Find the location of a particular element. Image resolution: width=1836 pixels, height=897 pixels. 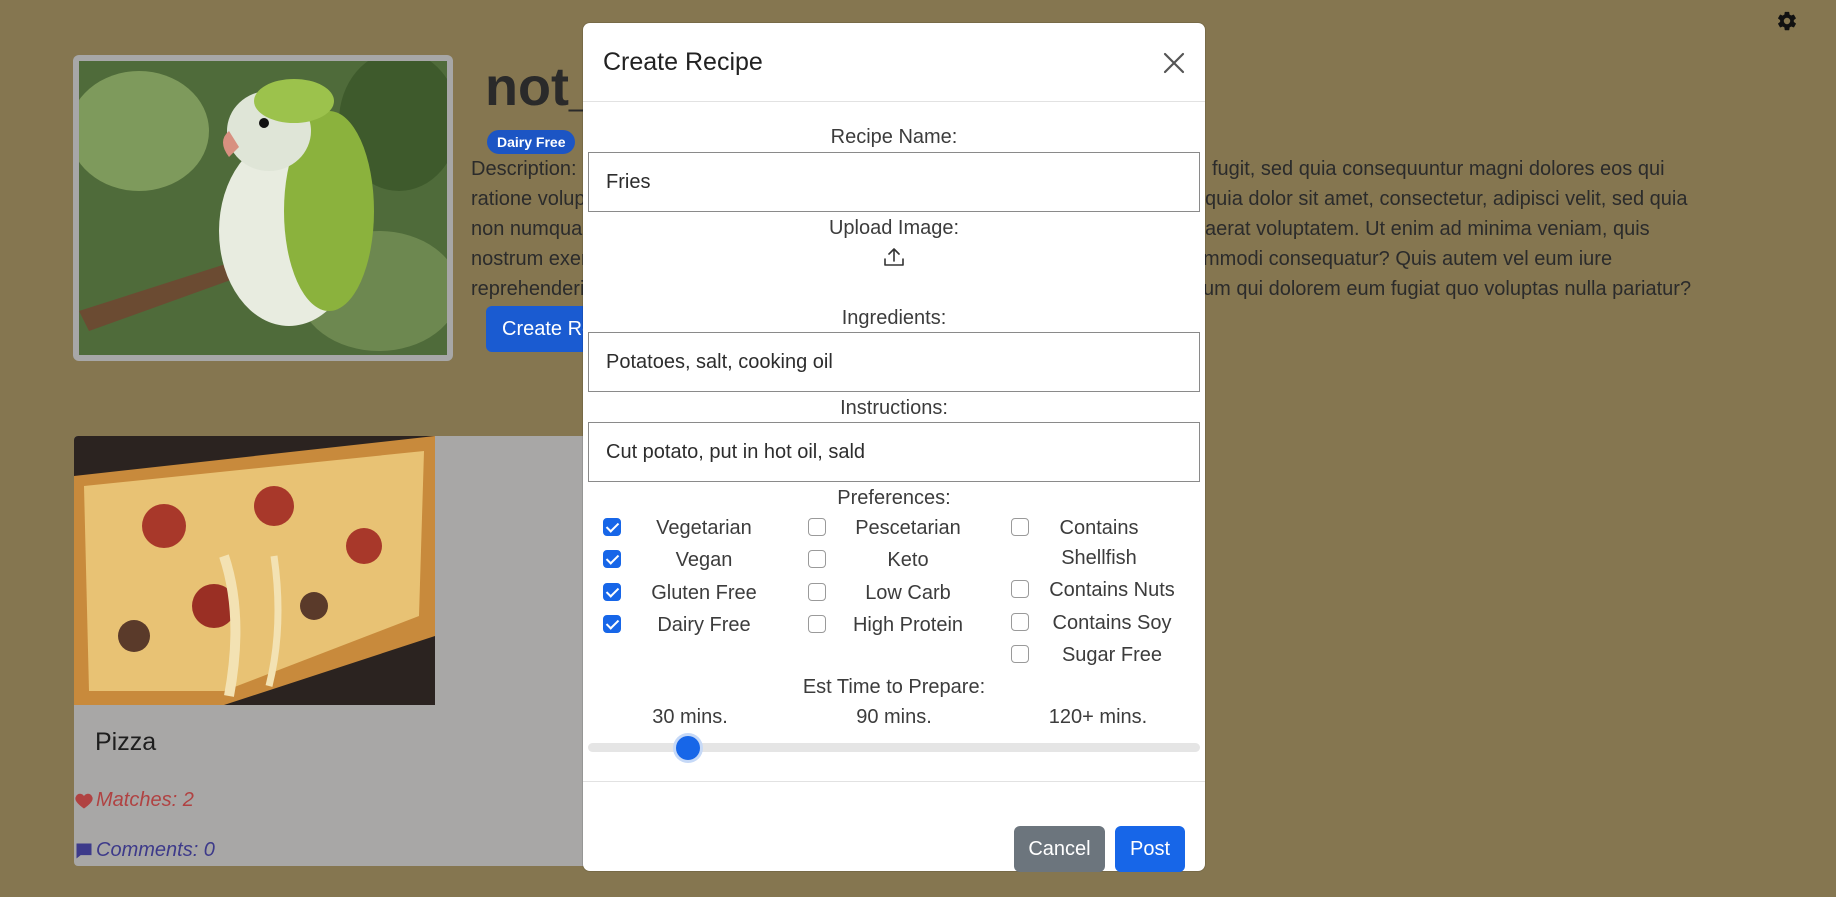

checkbox-gluten-free is located at coordinates (612, 592).